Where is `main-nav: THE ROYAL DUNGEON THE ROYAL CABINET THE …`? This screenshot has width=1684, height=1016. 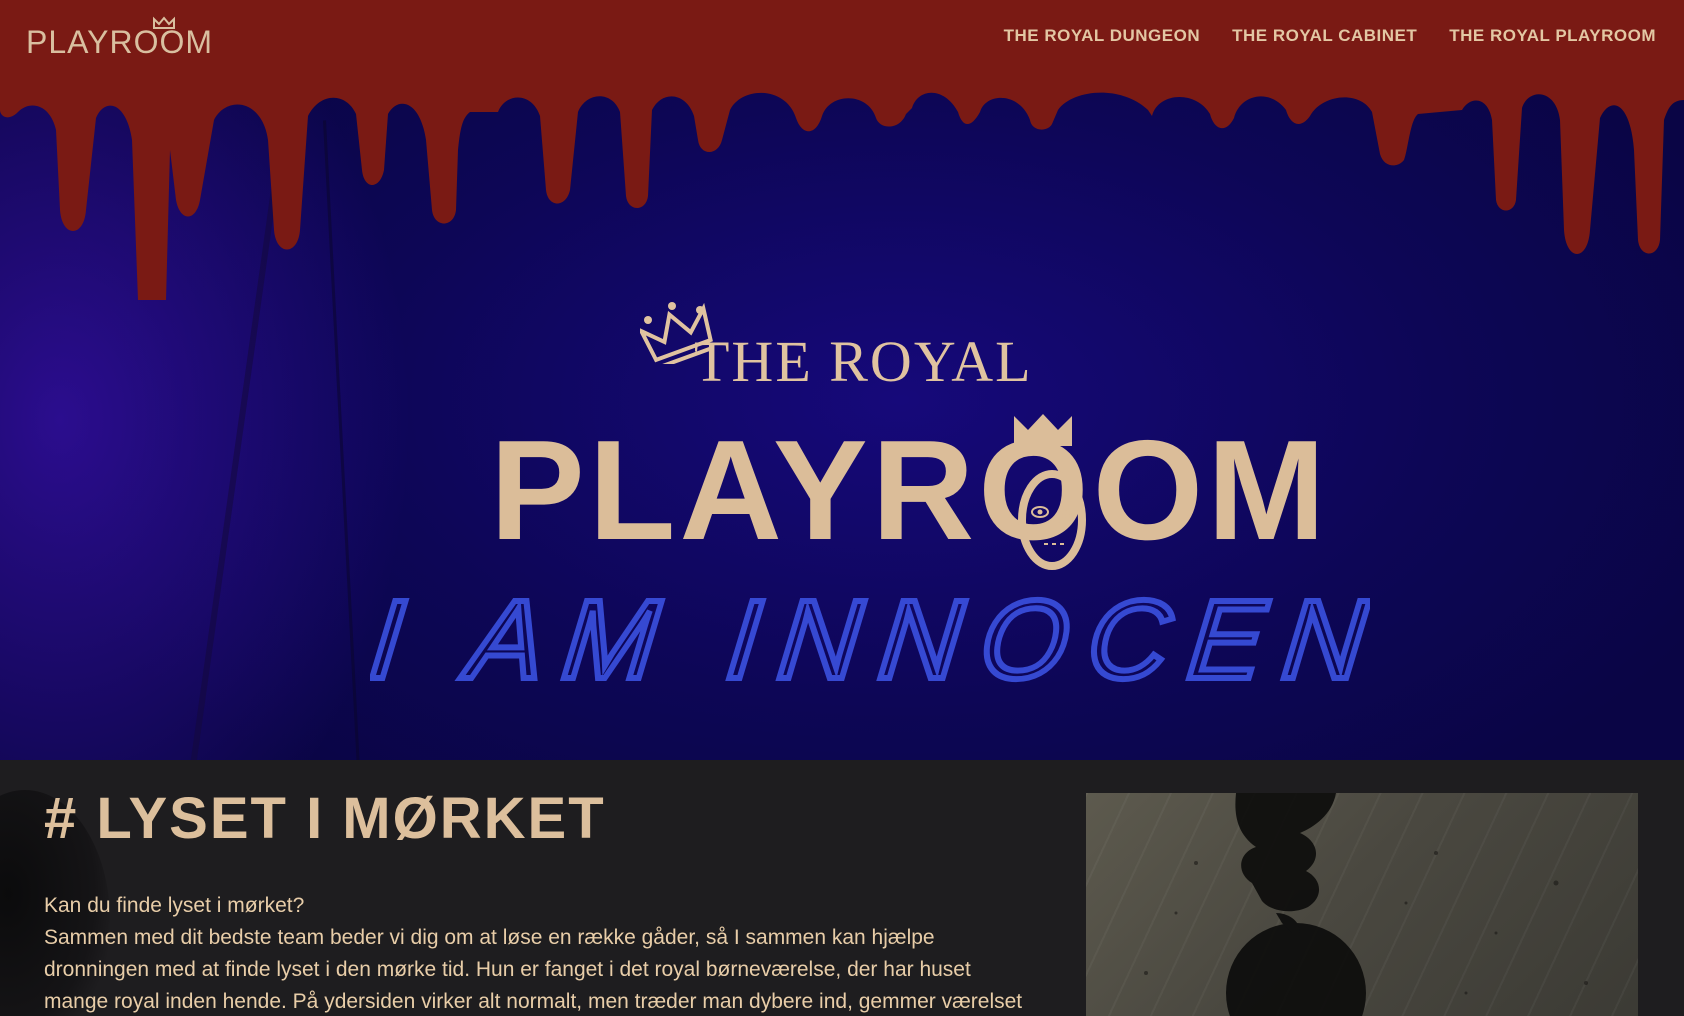 main-nav: THE ROYAL DUNGEON THE ROYAL CABINET THE … is located at coordinates (1330, 36).